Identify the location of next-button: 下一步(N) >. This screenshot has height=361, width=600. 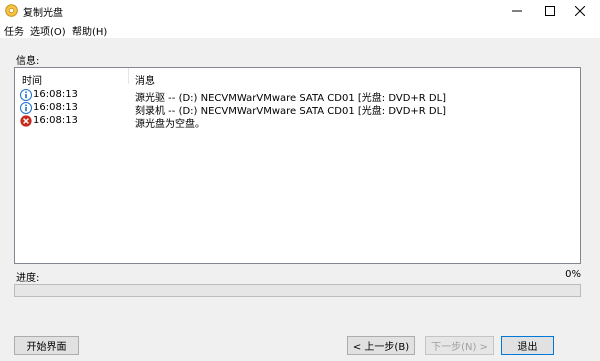
(459, 345).